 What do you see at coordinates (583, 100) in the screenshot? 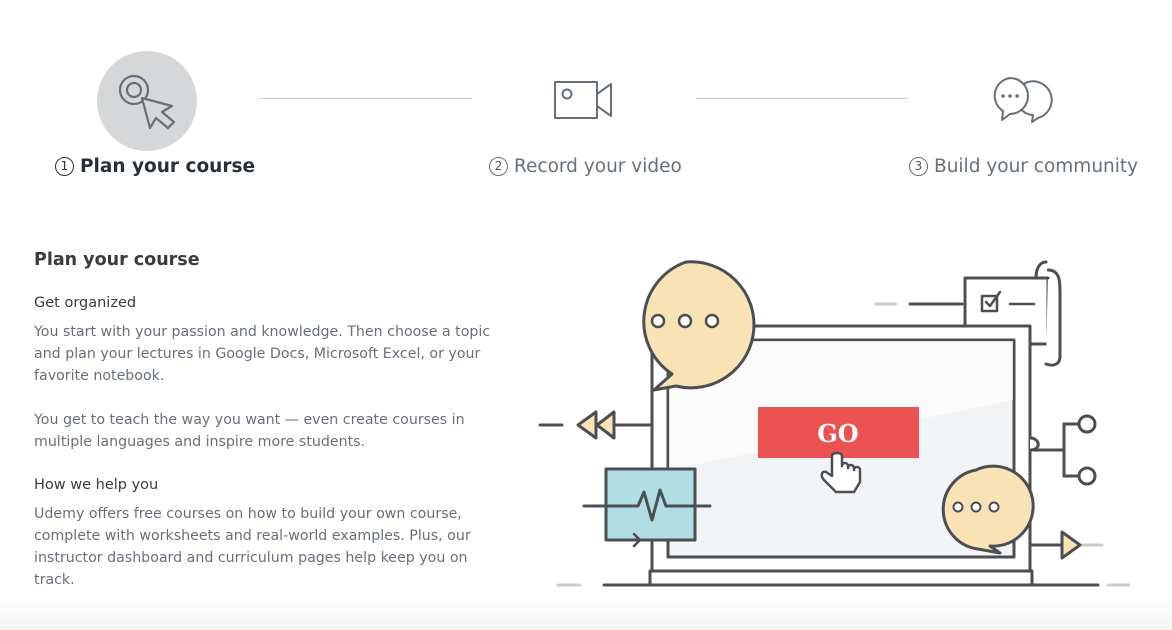
I see `video-camera-icon` at bounding box center [583, 100].